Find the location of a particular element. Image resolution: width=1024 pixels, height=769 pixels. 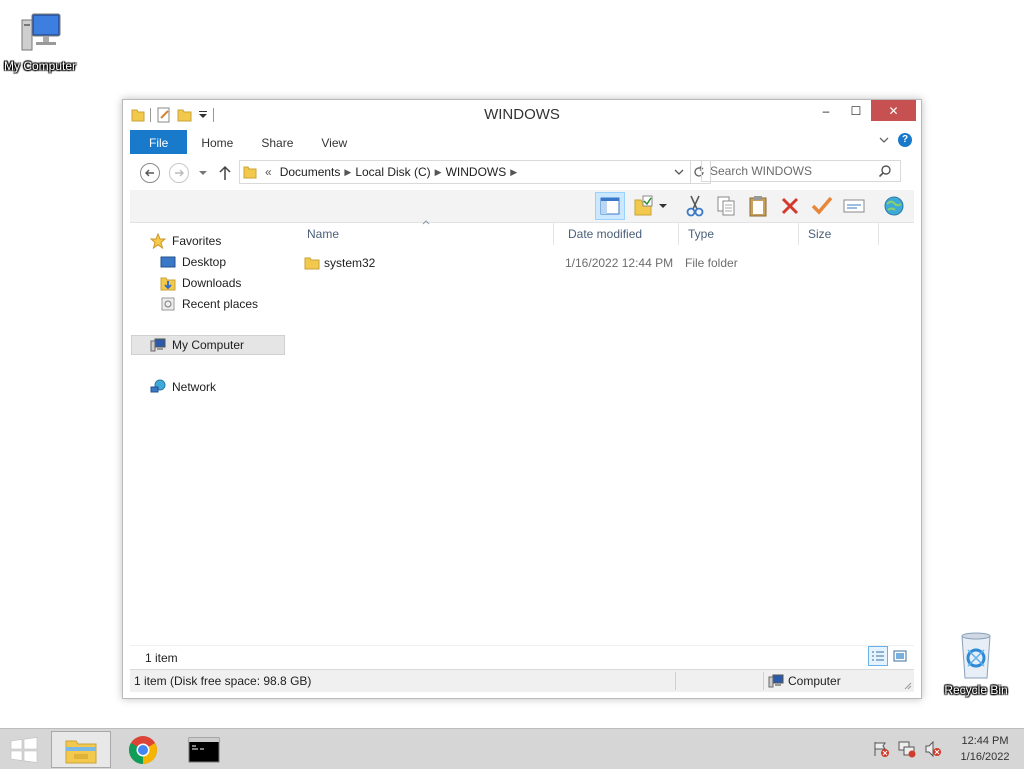

delete-x-icon is located at coordinates (790, 206).